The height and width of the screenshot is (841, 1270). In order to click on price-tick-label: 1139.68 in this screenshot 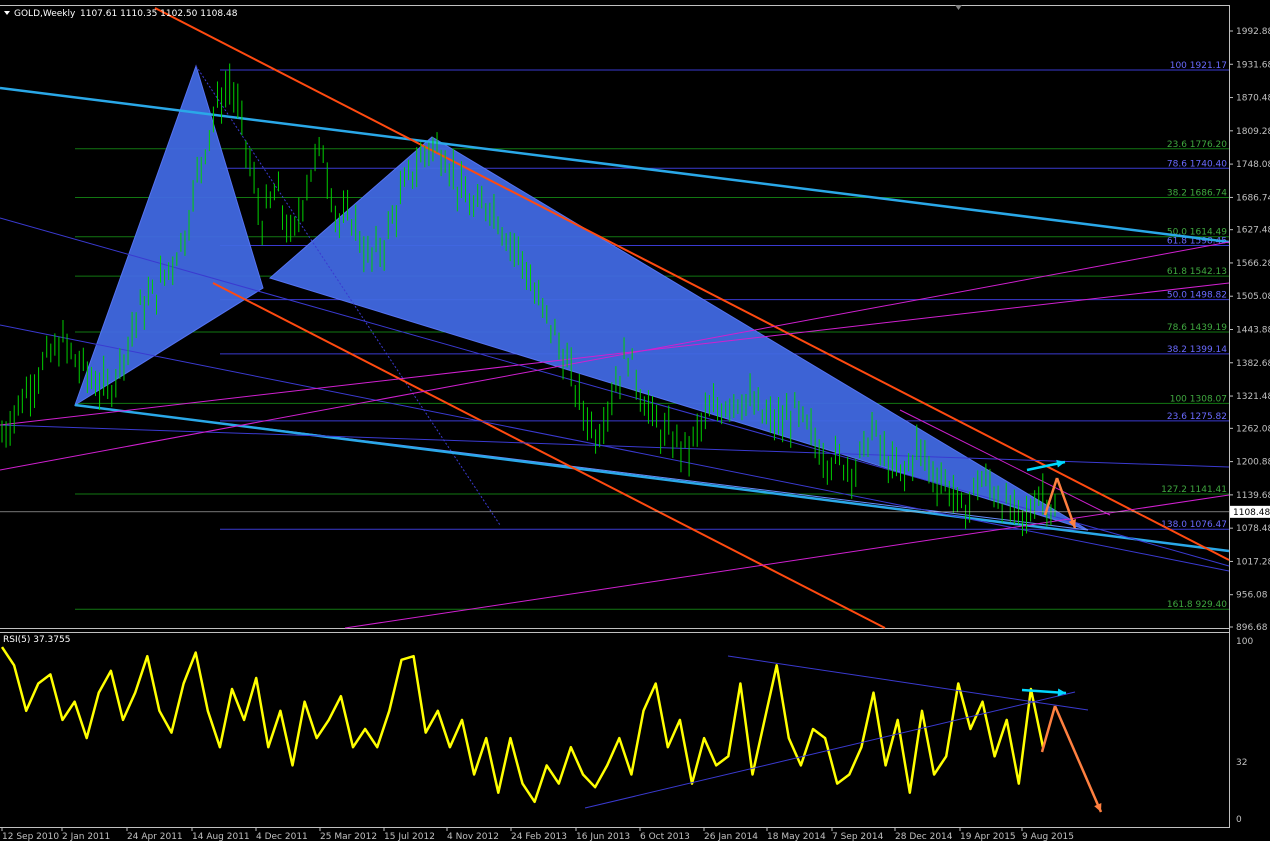, I will do `click(1253, 496)`.